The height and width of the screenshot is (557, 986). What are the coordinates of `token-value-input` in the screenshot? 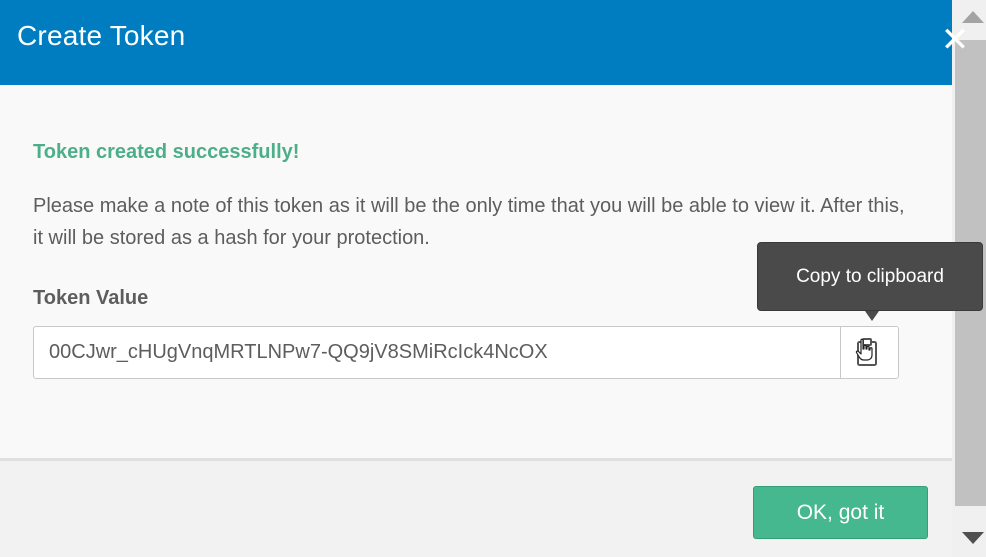 It's located at (437, 352).